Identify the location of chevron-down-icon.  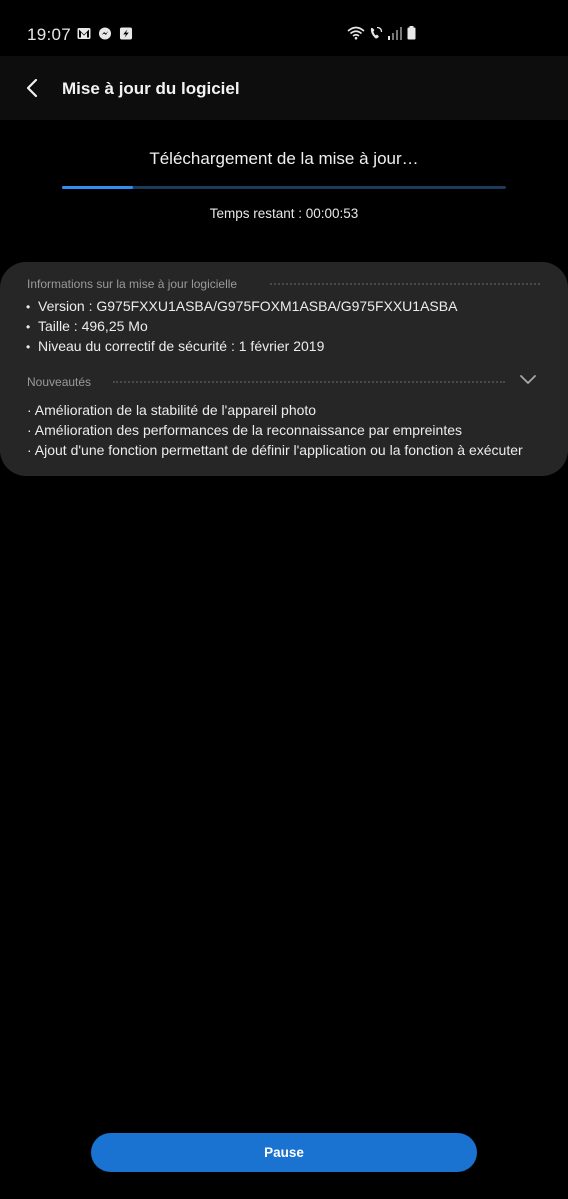
(528, 380).